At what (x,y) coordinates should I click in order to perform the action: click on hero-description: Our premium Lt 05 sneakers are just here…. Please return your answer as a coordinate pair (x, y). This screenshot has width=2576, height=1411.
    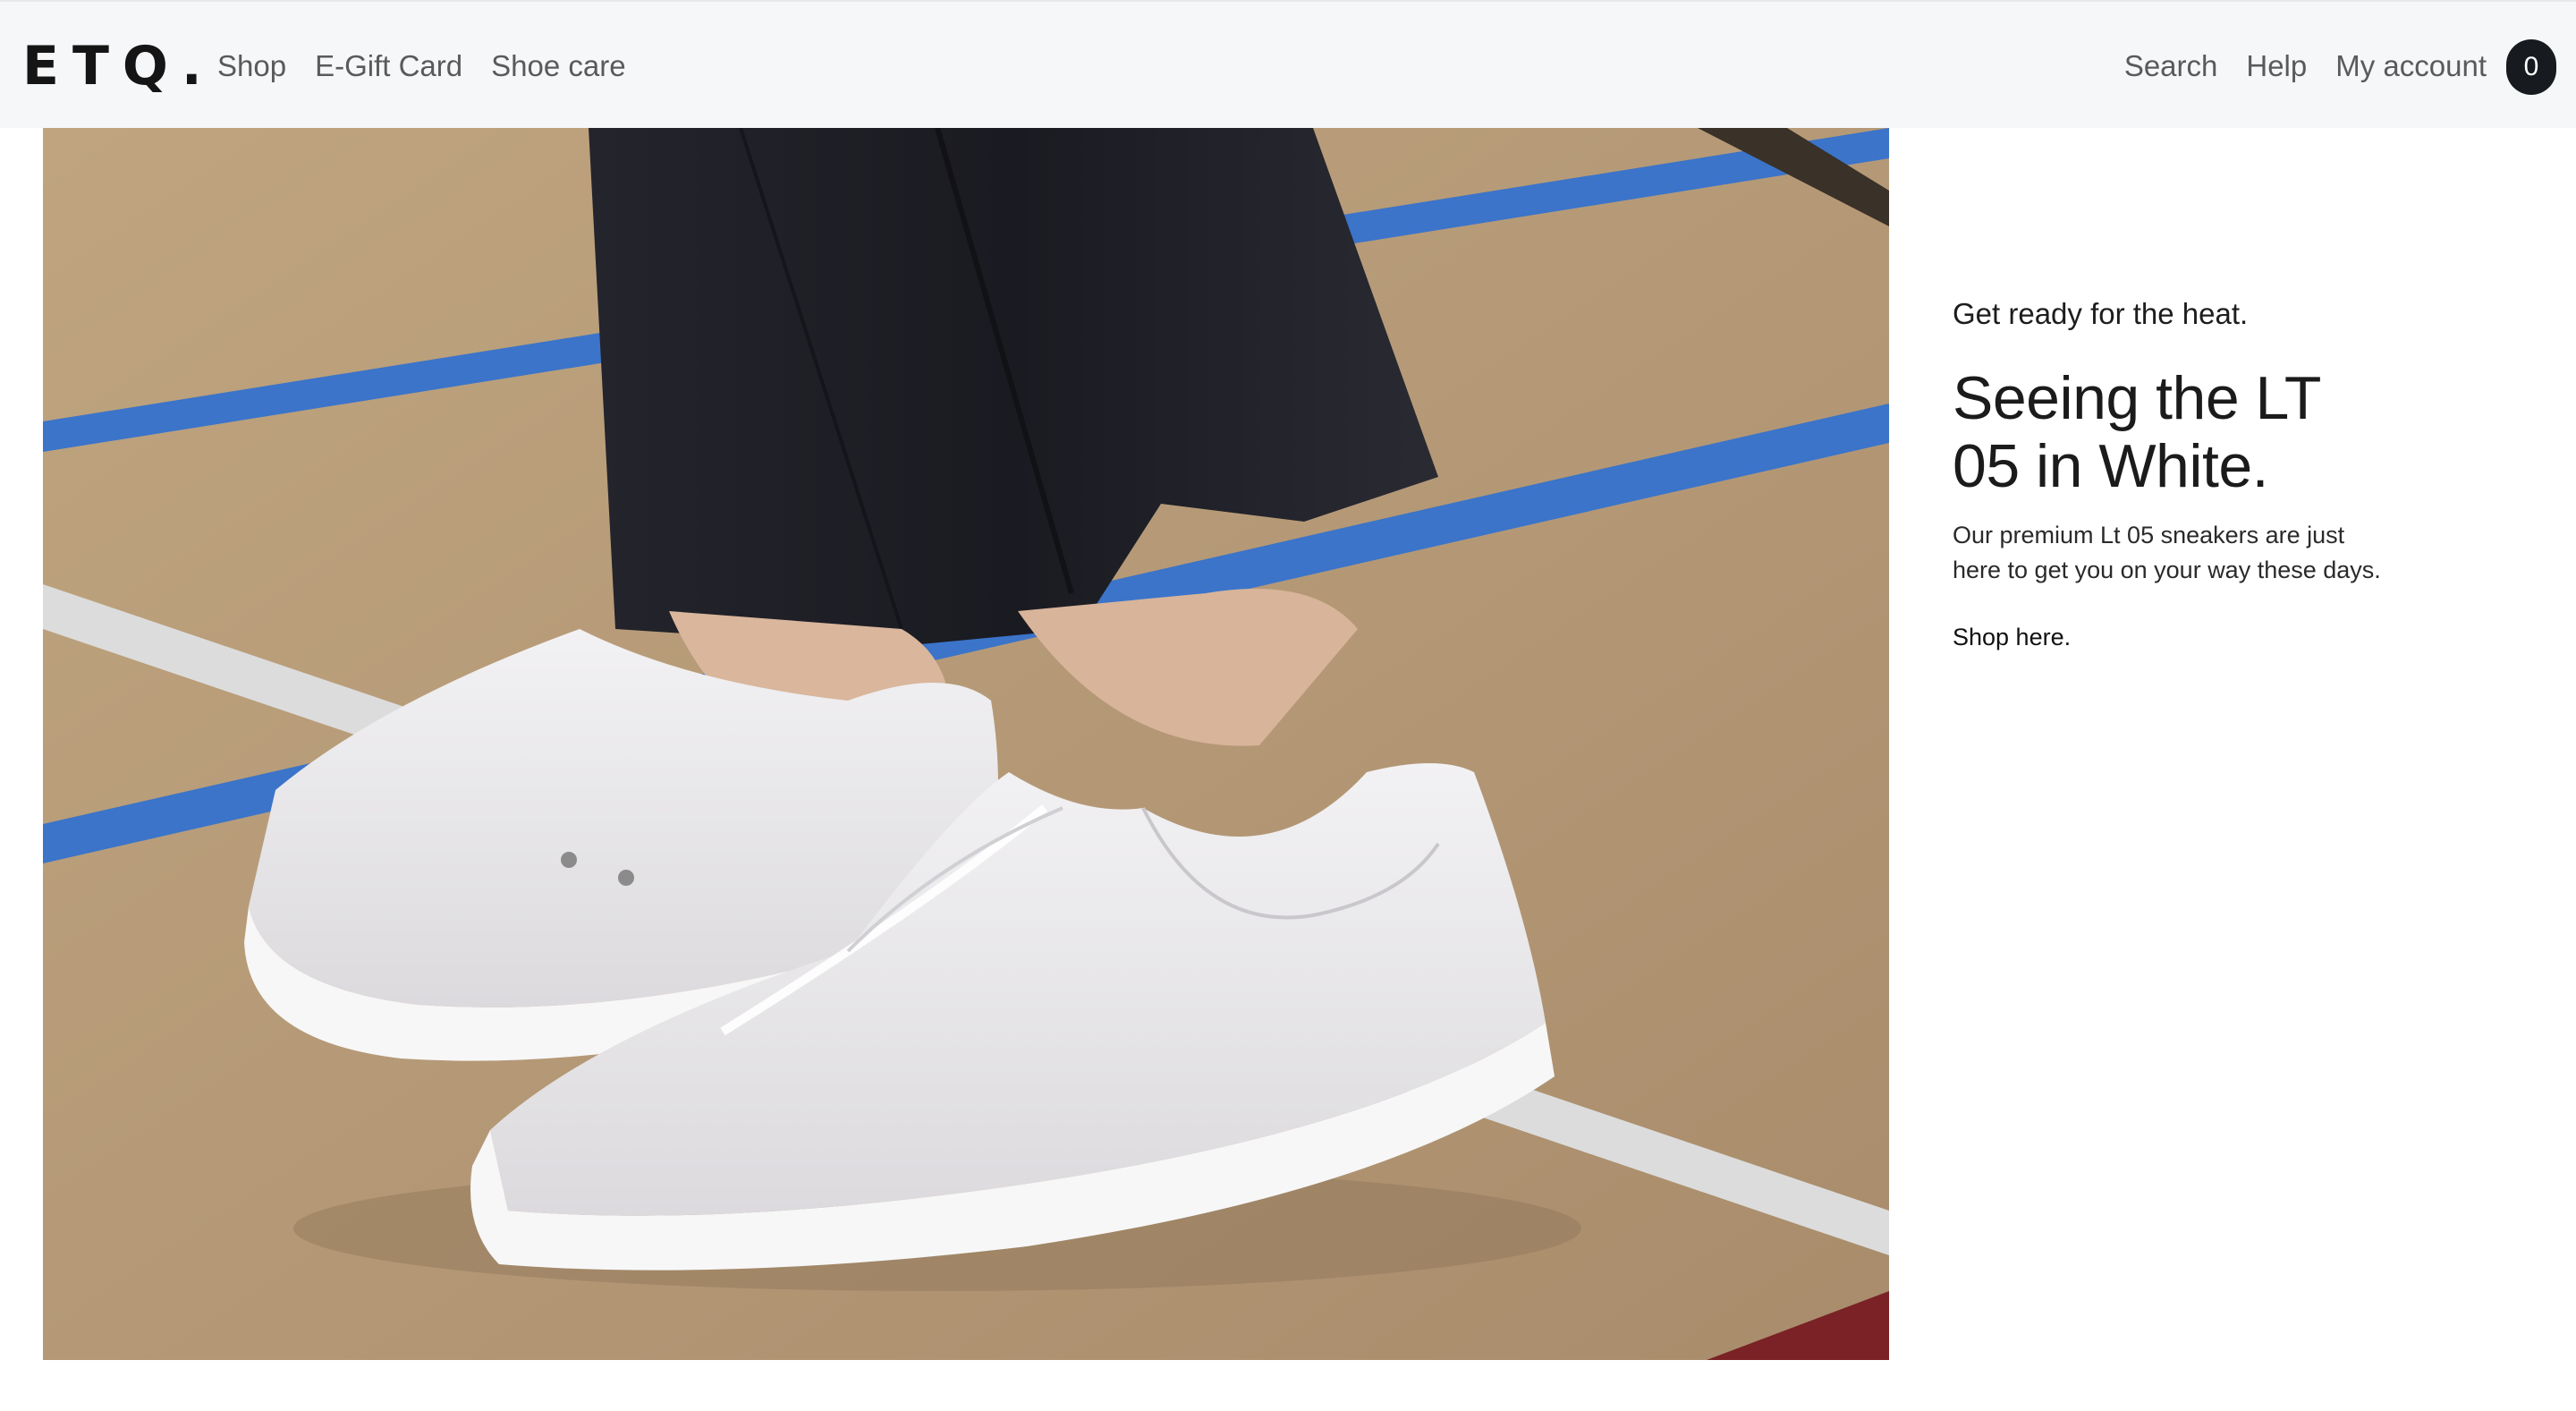
    Looking at the image, I should click on (2221, 553).